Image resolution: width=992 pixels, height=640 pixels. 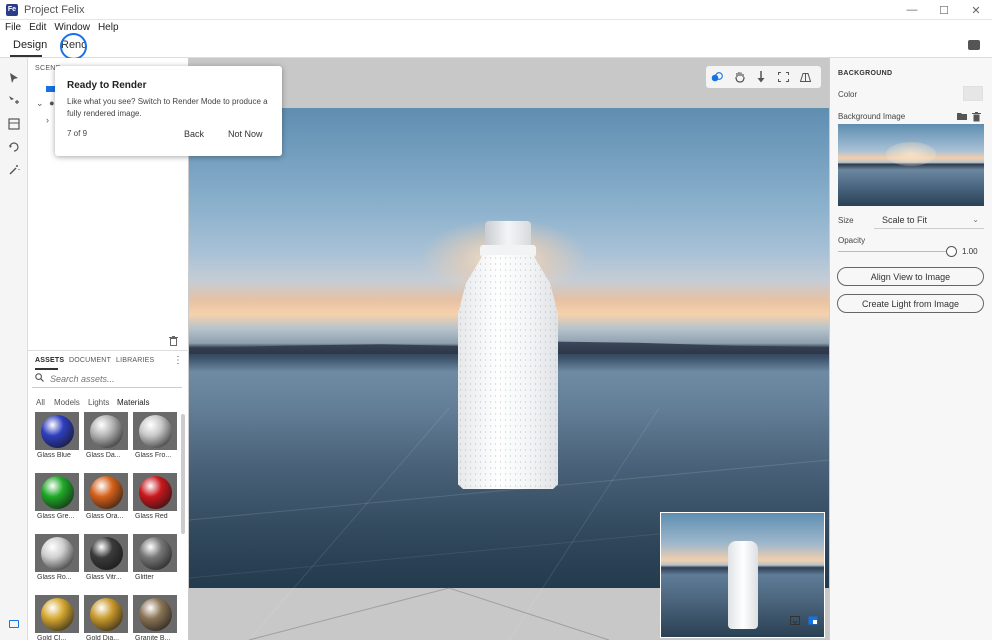 I want to click on tab-document: DOCUMENT, so click(x=90, y=360).